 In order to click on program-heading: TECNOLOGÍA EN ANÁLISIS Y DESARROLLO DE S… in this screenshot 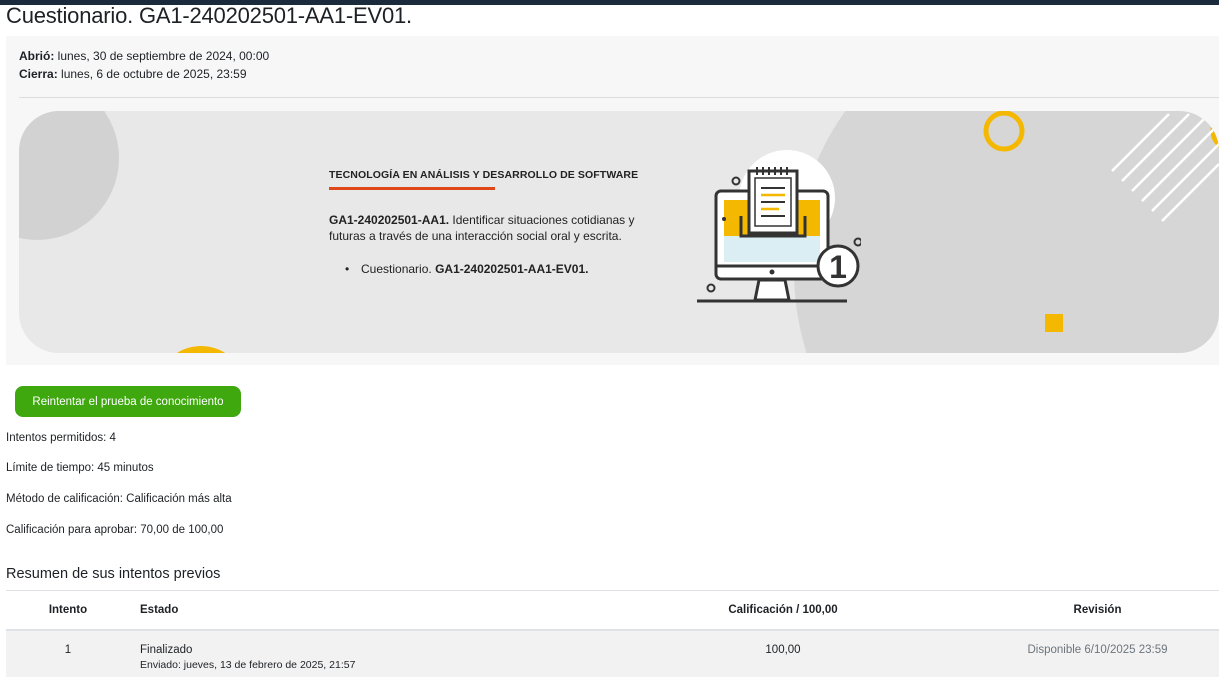, I will do `click(484, 175)`.